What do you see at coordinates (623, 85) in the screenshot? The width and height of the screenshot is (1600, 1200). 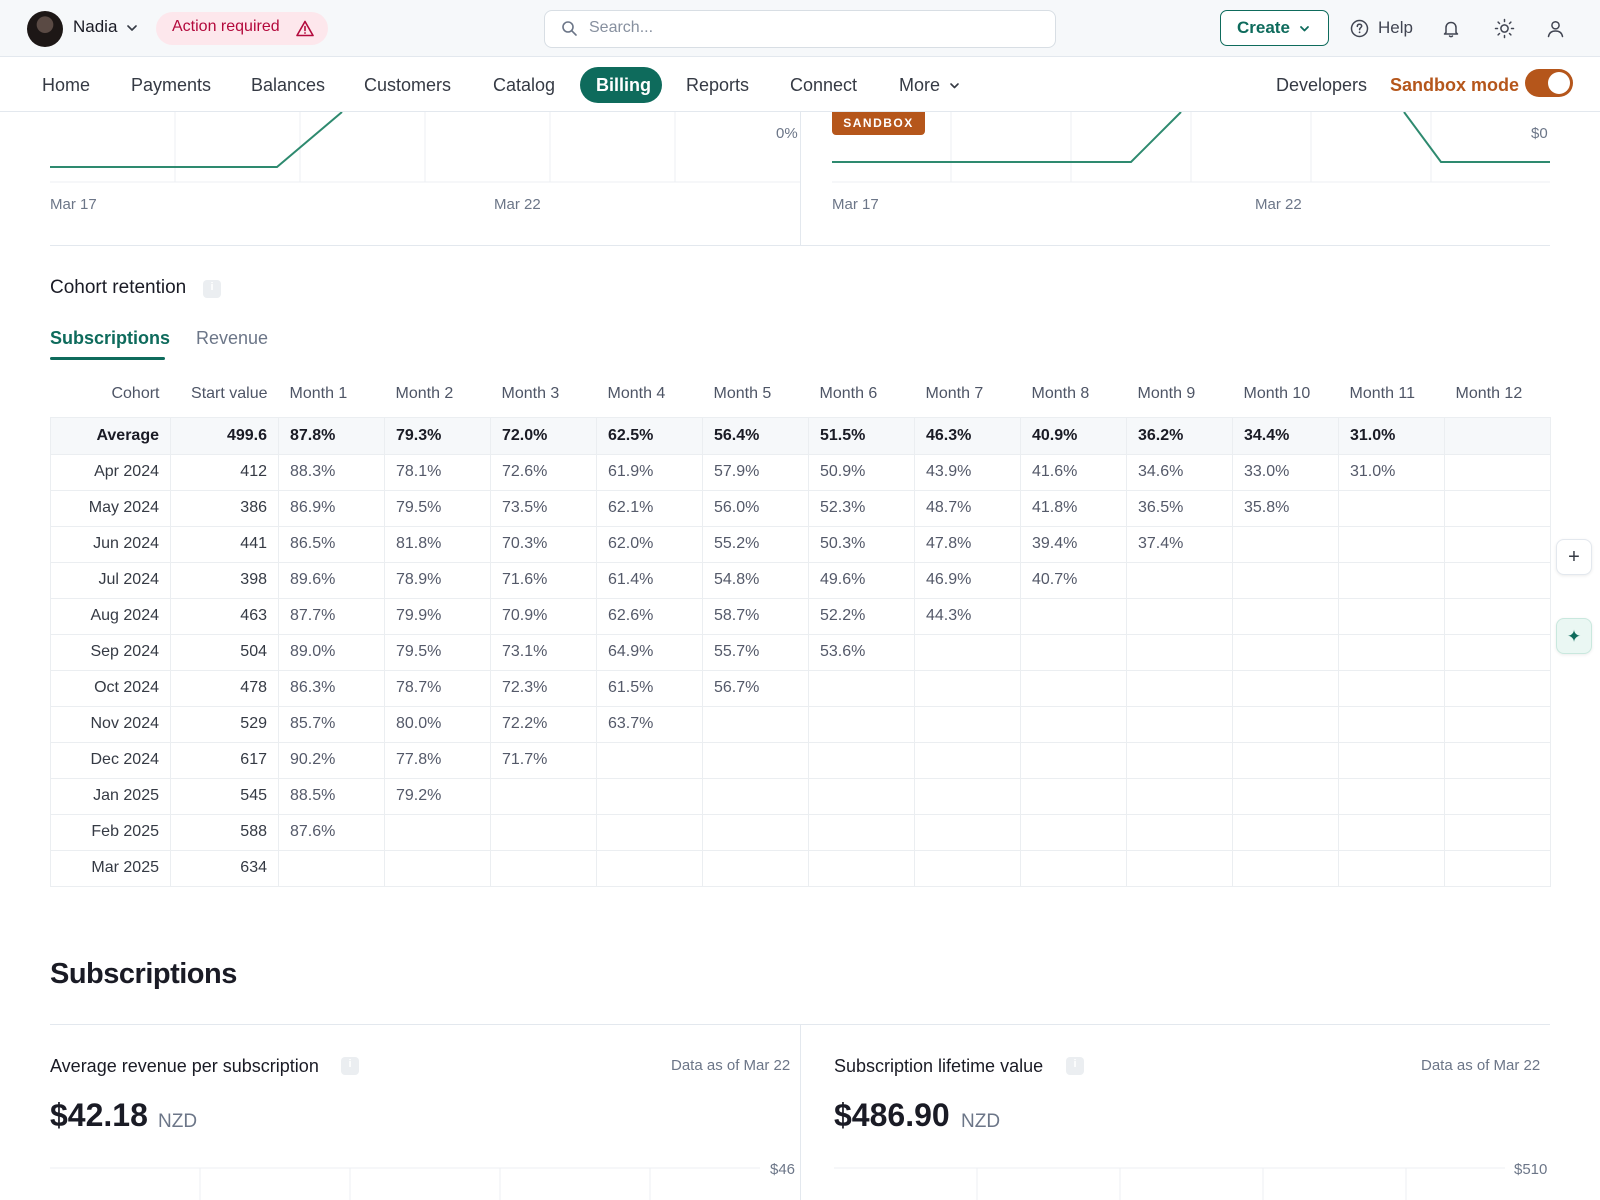 I see `nav-item-billing: Billing` at bounding box center [623, 85].